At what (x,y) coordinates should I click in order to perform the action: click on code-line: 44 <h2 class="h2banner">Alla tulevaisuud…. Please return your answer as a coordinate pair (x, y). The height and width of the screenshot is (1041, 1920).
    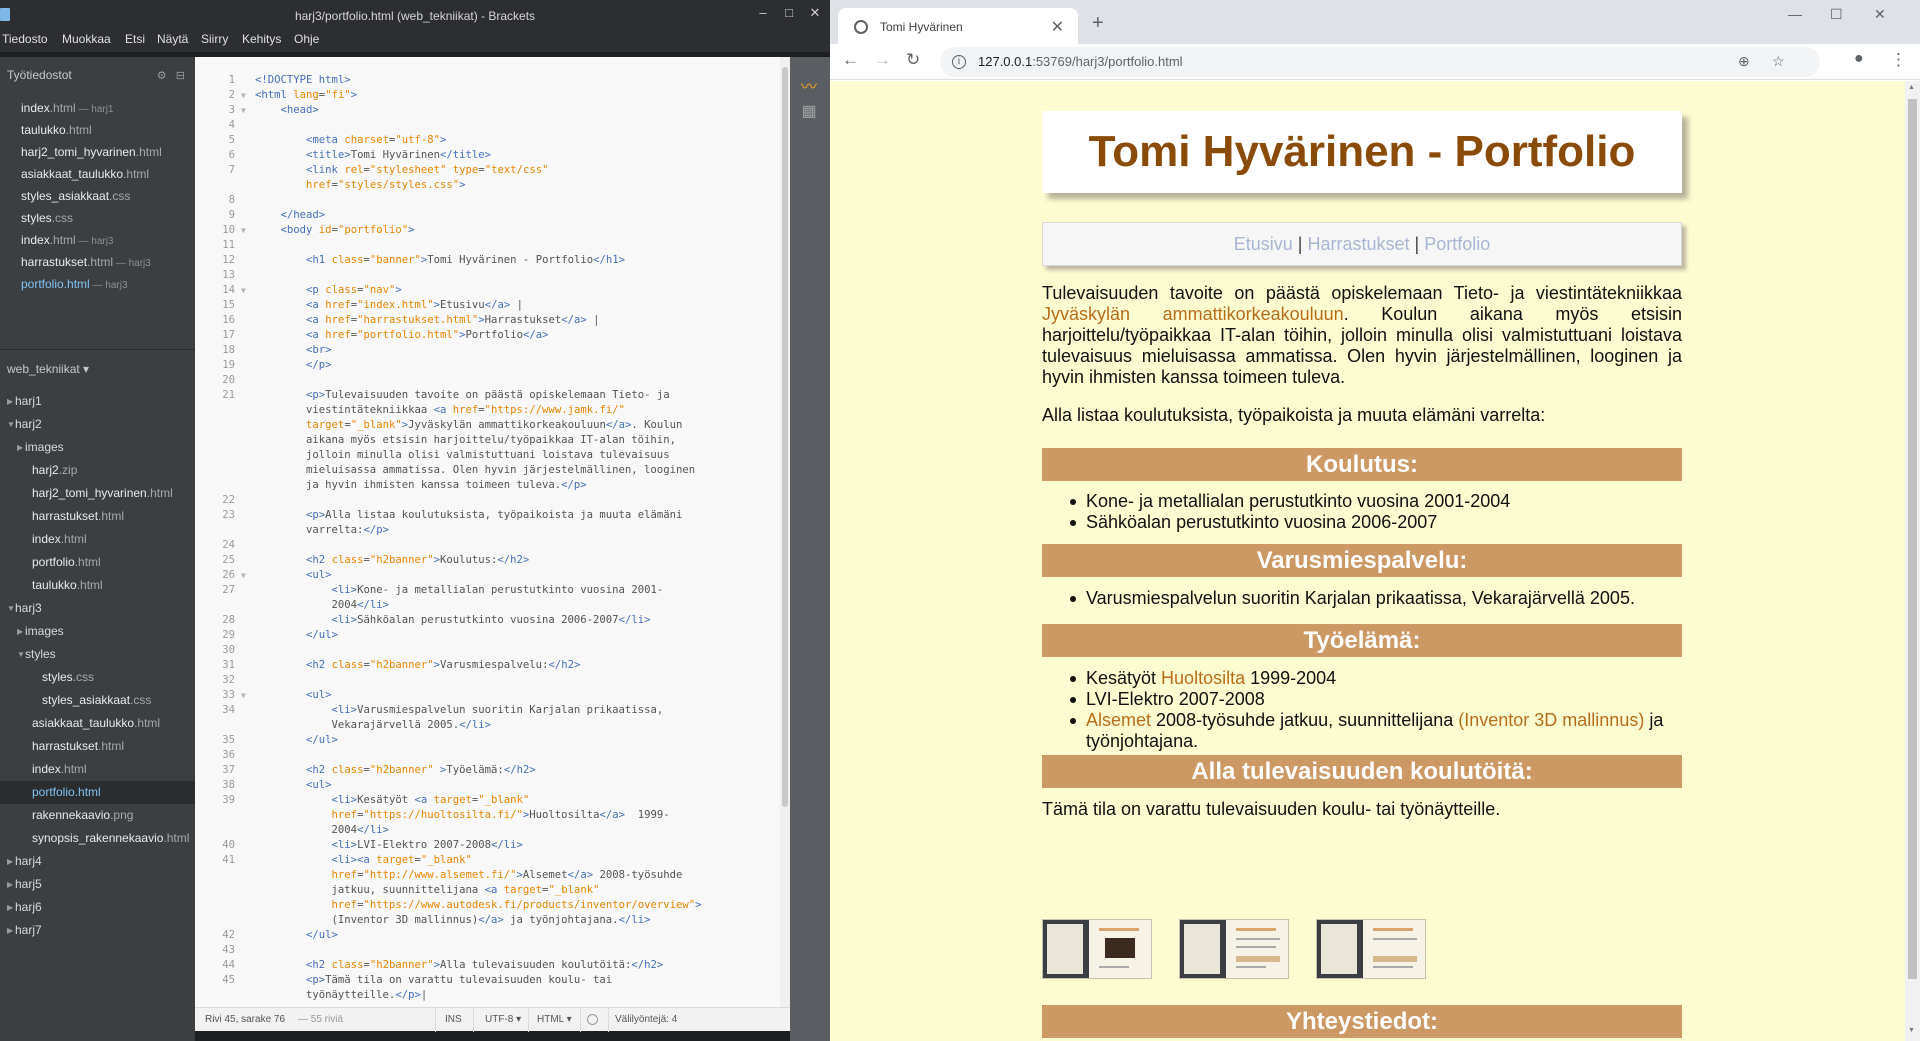
    Looking at the image, I should click on (462, 965).